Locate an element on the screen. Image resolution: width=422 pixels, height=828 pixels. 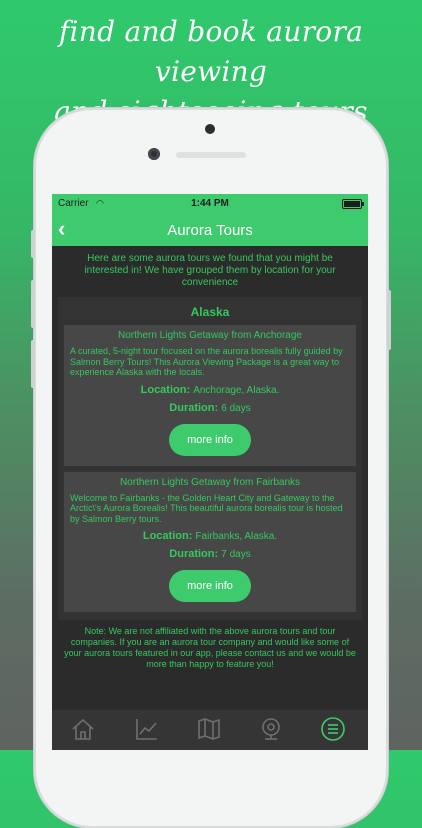
phone-volume-down is located at coordinates (33, 364).